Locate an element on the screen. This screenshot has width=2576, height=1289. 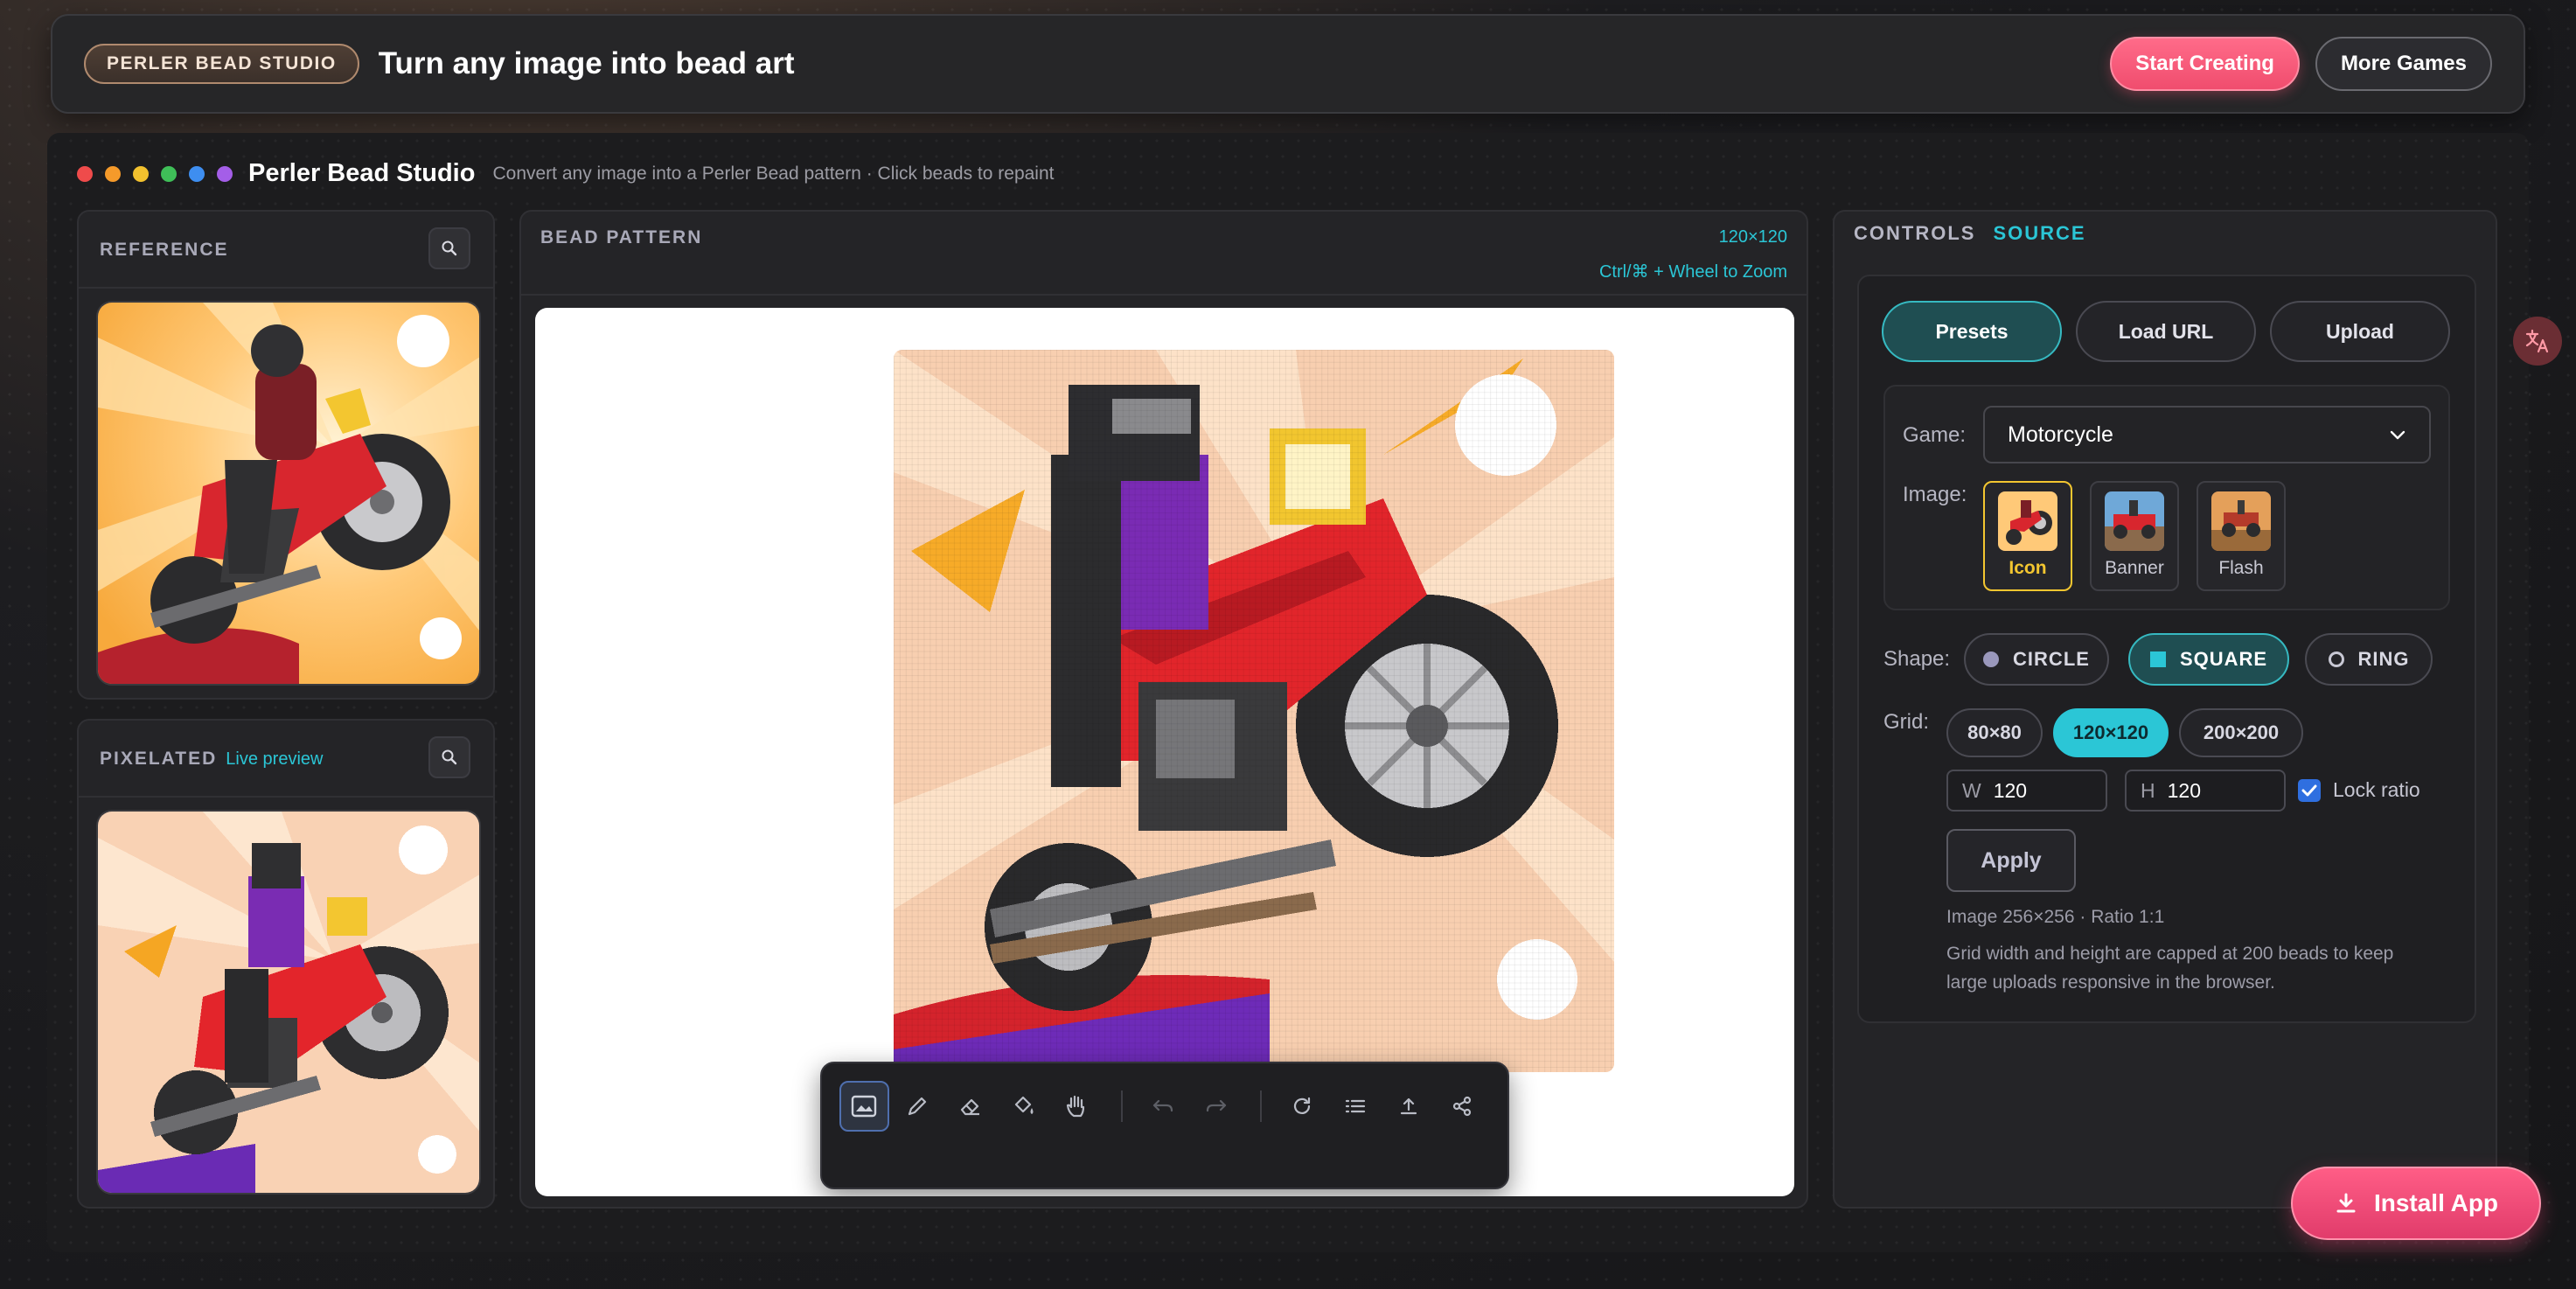
reference-label: REFERENCE is located at coordinates (164, 250).